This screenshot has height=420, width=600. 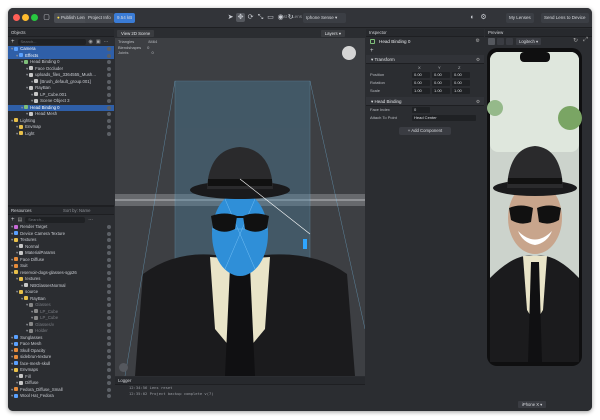 What do you see at coordinates (123, 367) in the screenshot?
I see `scene-camera-icon` at bounding box center [123, 367].